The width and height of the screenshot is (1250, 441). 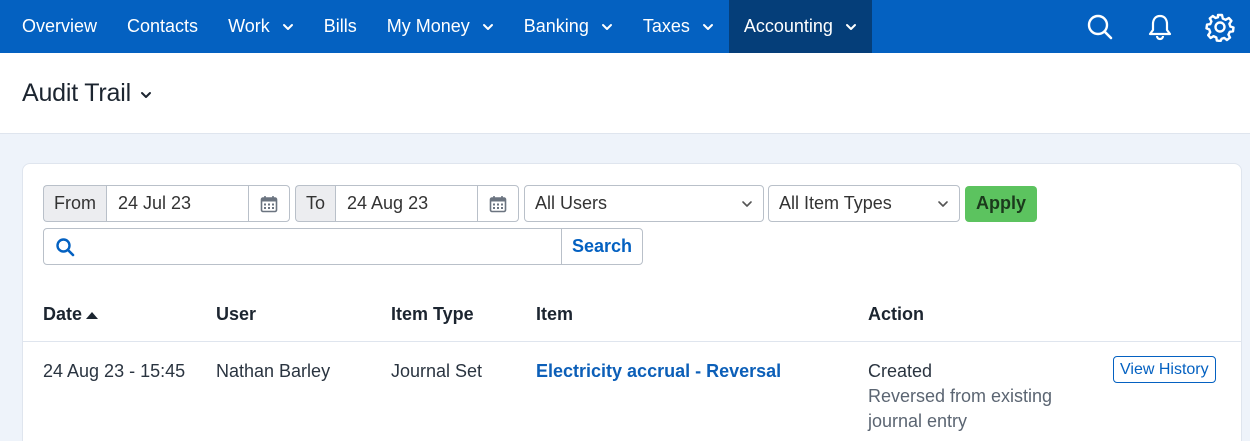 I want to click on nav-item-label: Contacts, so click(x=163, y=26).